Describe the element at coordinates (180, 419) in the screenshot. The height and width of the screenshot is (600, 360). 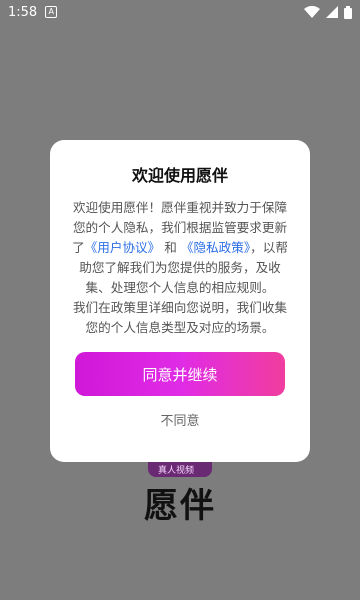
I see `decline-button: 不同意` at that location.